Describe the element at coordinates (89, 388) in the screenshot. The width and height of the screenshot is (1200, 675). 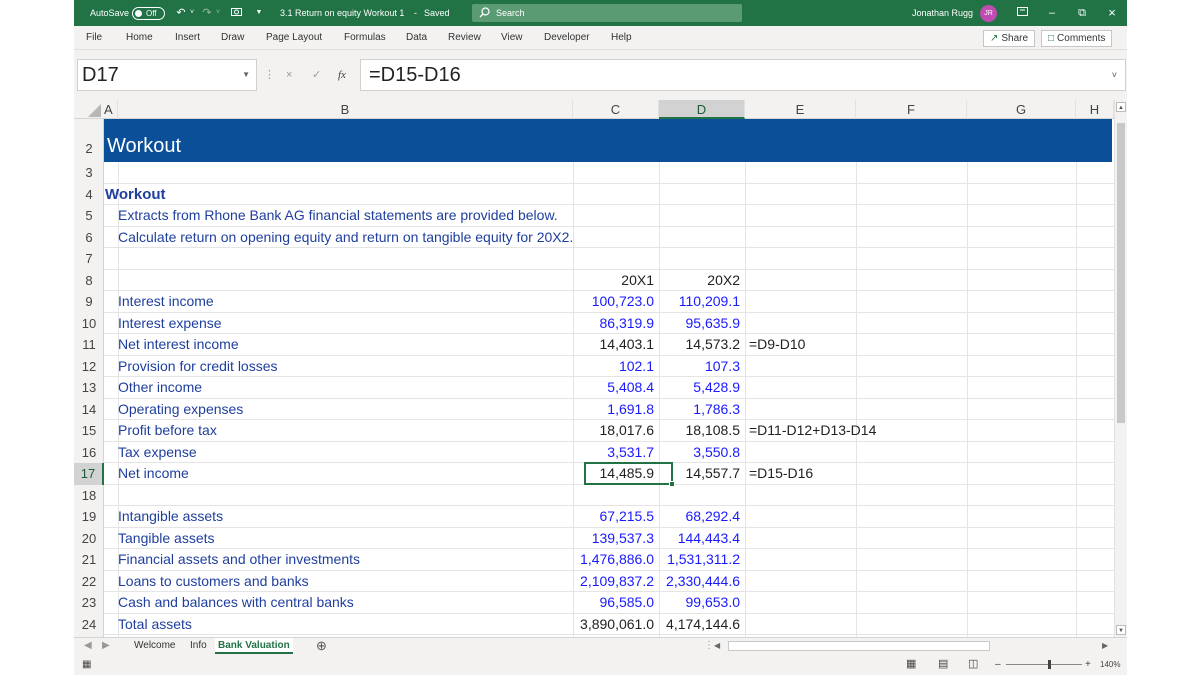
I see `row-header-13: 13` at that location.